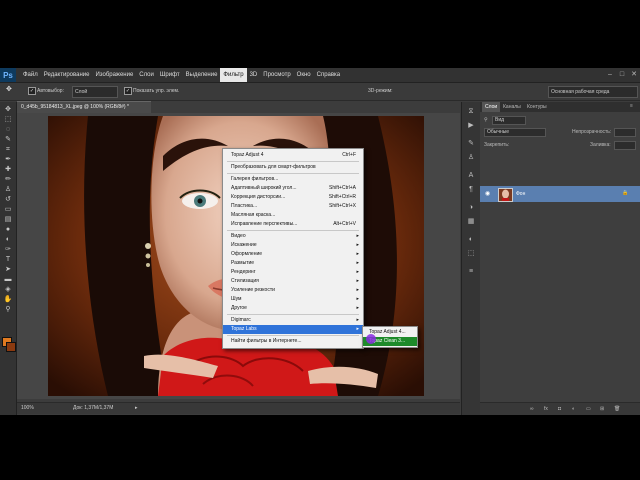 The width and height of the screenshot is (640, 480). What do you see at coordinates (8, 200) in the screenshot?
I see `history-brush-tool-icon: ↺` at bounding box center [8, 200].